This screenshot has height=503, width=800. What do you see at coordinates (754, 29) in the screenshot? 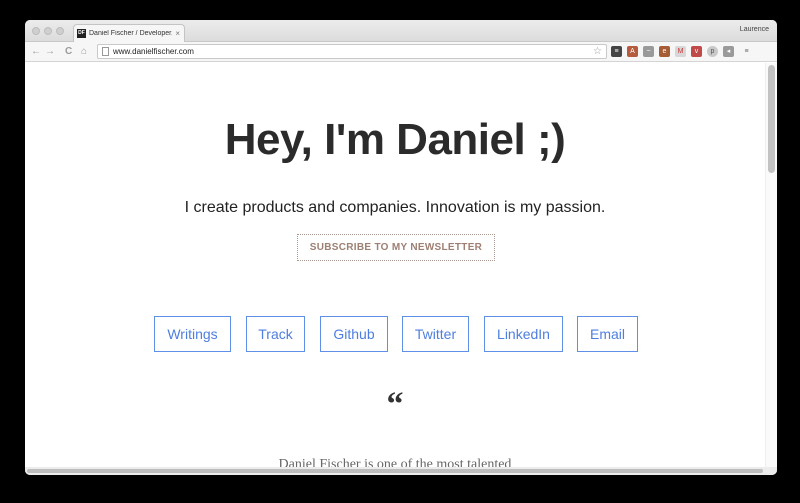
I see `profile-name: Laurence` at bounding box center [754, 29].